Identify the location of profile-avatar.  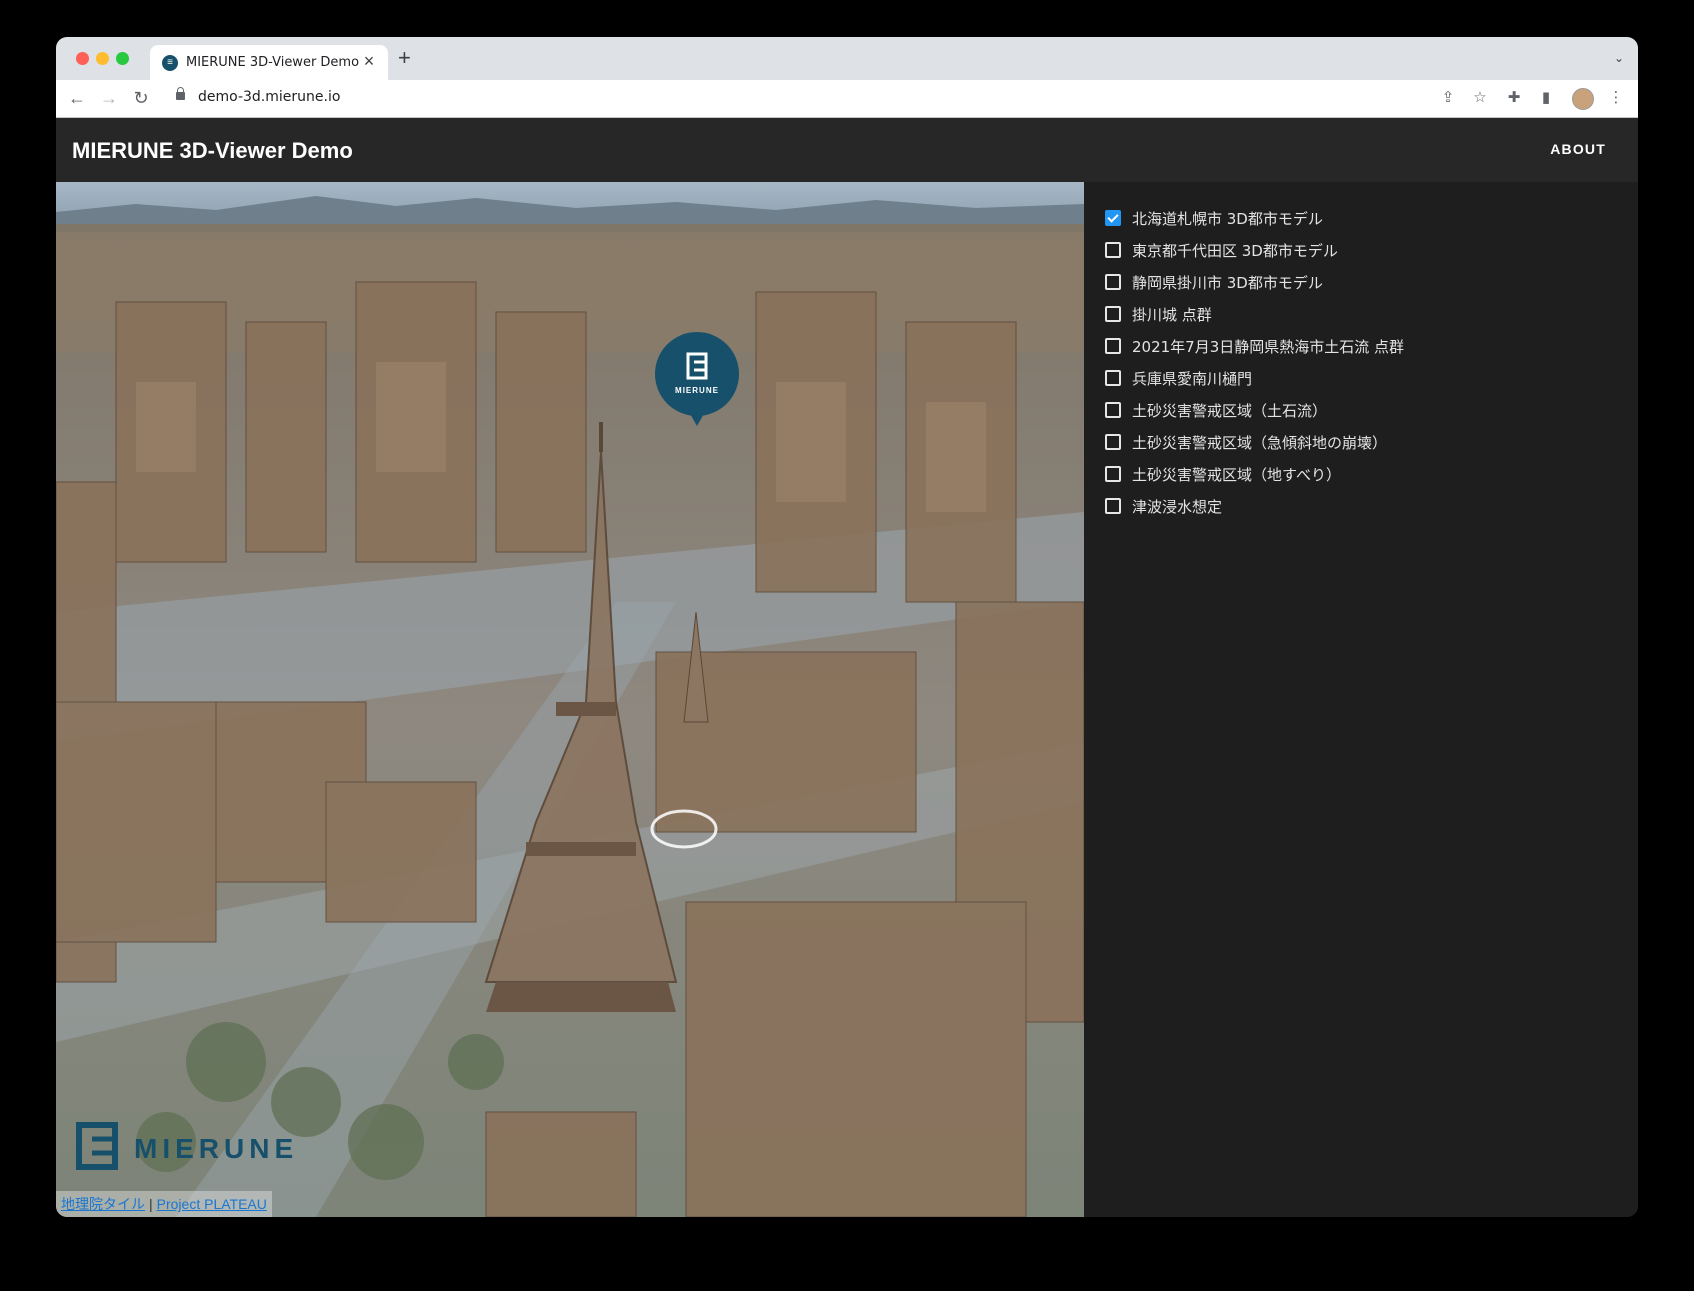
(1583, 99).